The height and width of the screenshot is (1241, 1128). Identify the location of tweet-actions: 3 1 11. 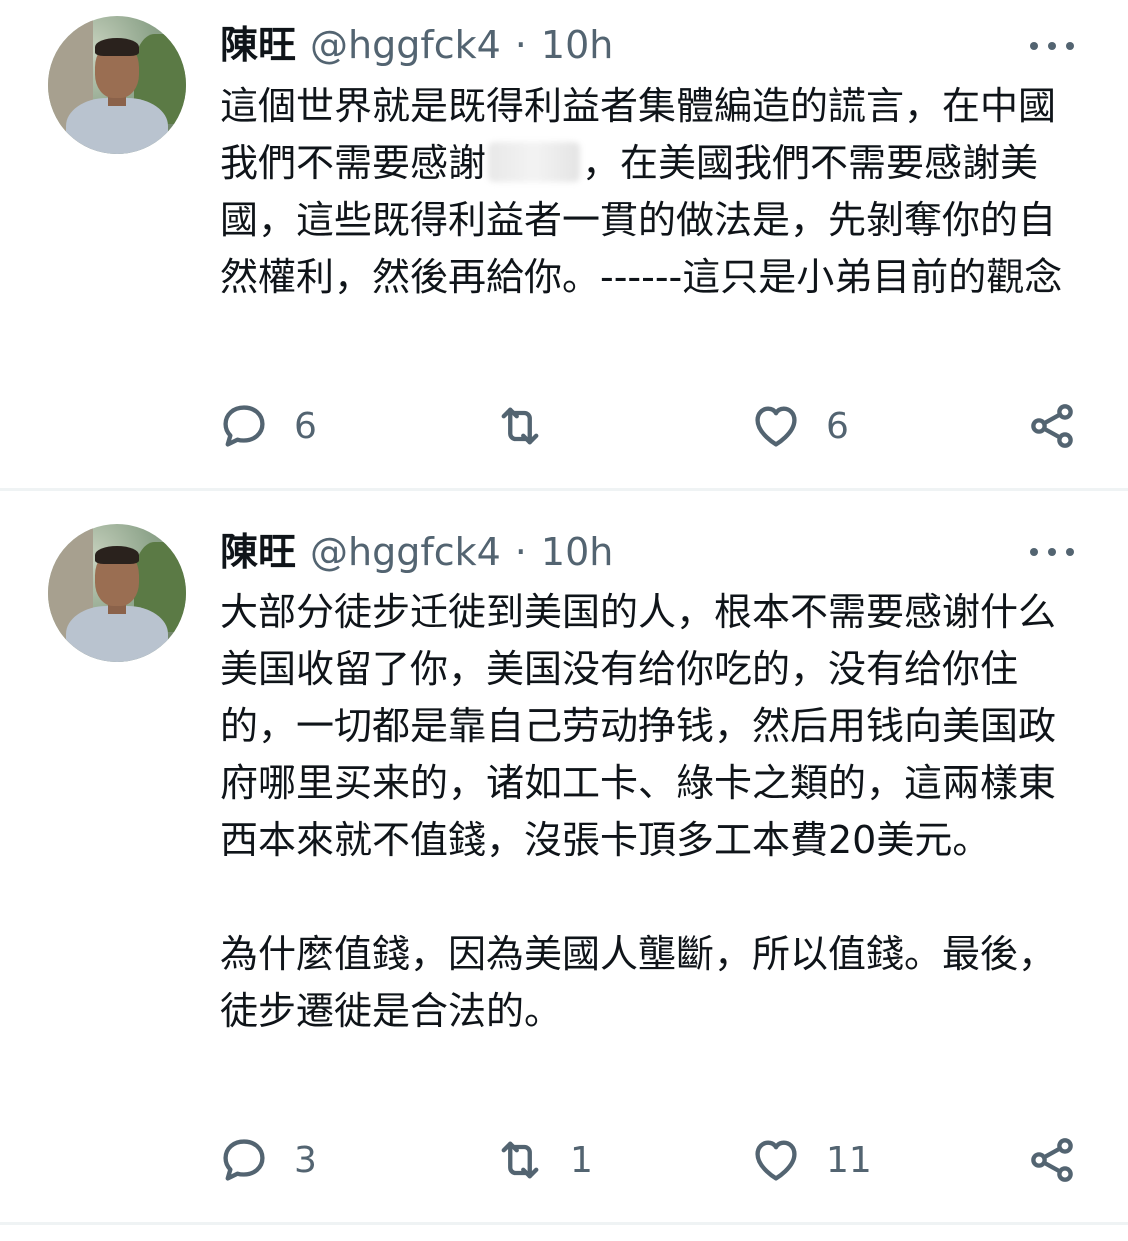
(564, 1160).